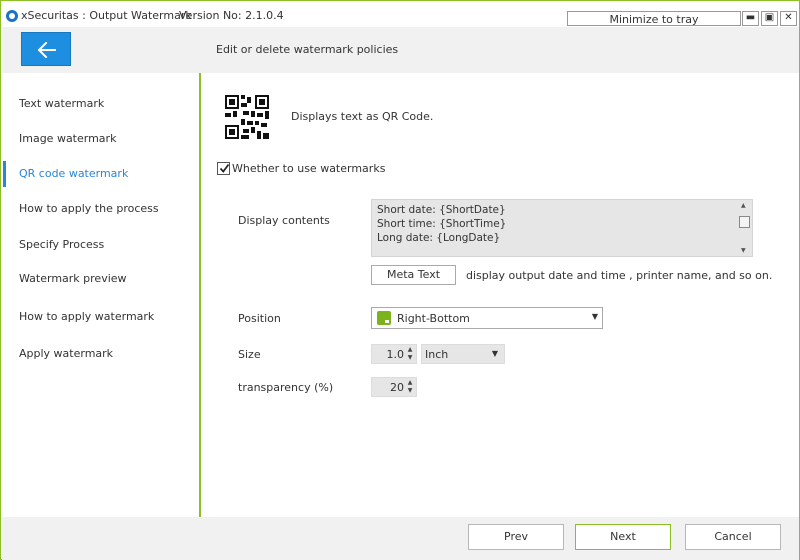 Image resolution: width=800 pixels, height=560 pixels. Describe the element at coordinates (441, 210) in the screenshot. I see `contents-line: Short date: {ShortDate}` at that location.